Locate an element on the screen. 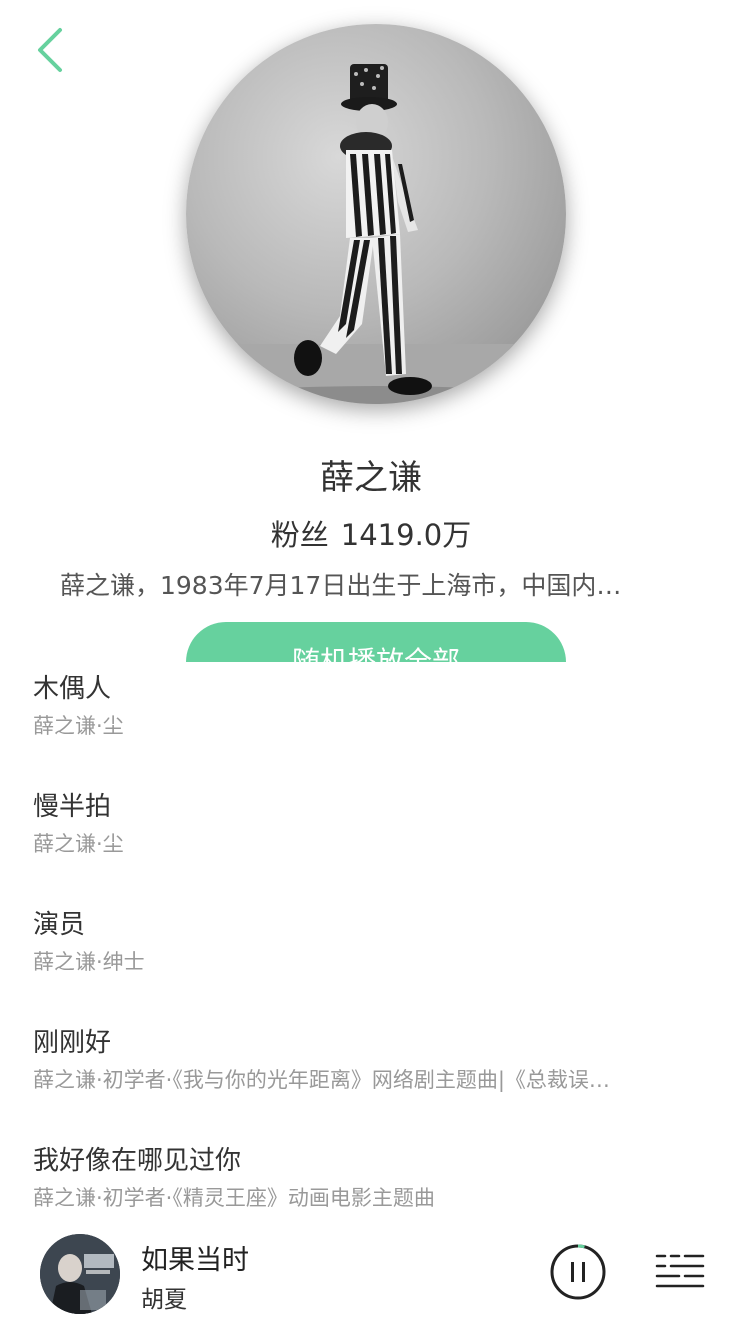  playlist-button is located at coordinates (680, 1272).